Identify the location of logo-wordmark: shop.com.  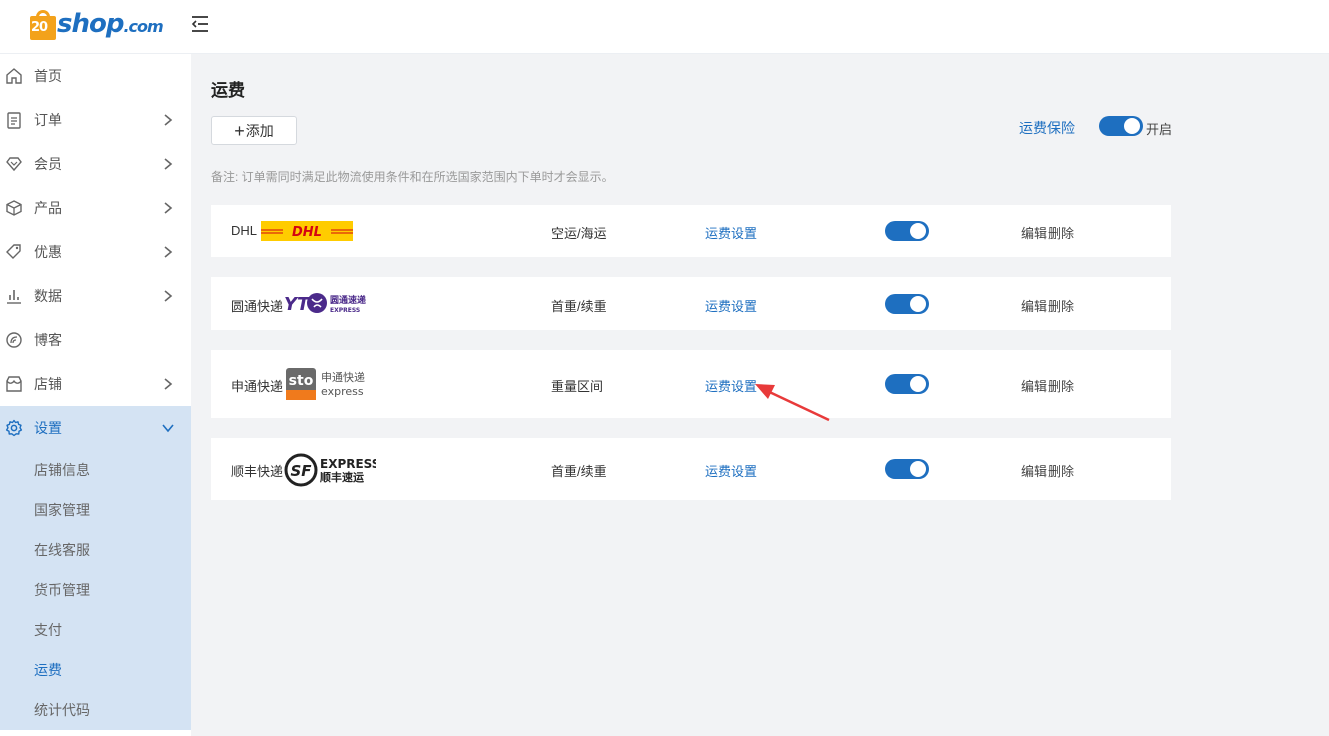
(110, 24).